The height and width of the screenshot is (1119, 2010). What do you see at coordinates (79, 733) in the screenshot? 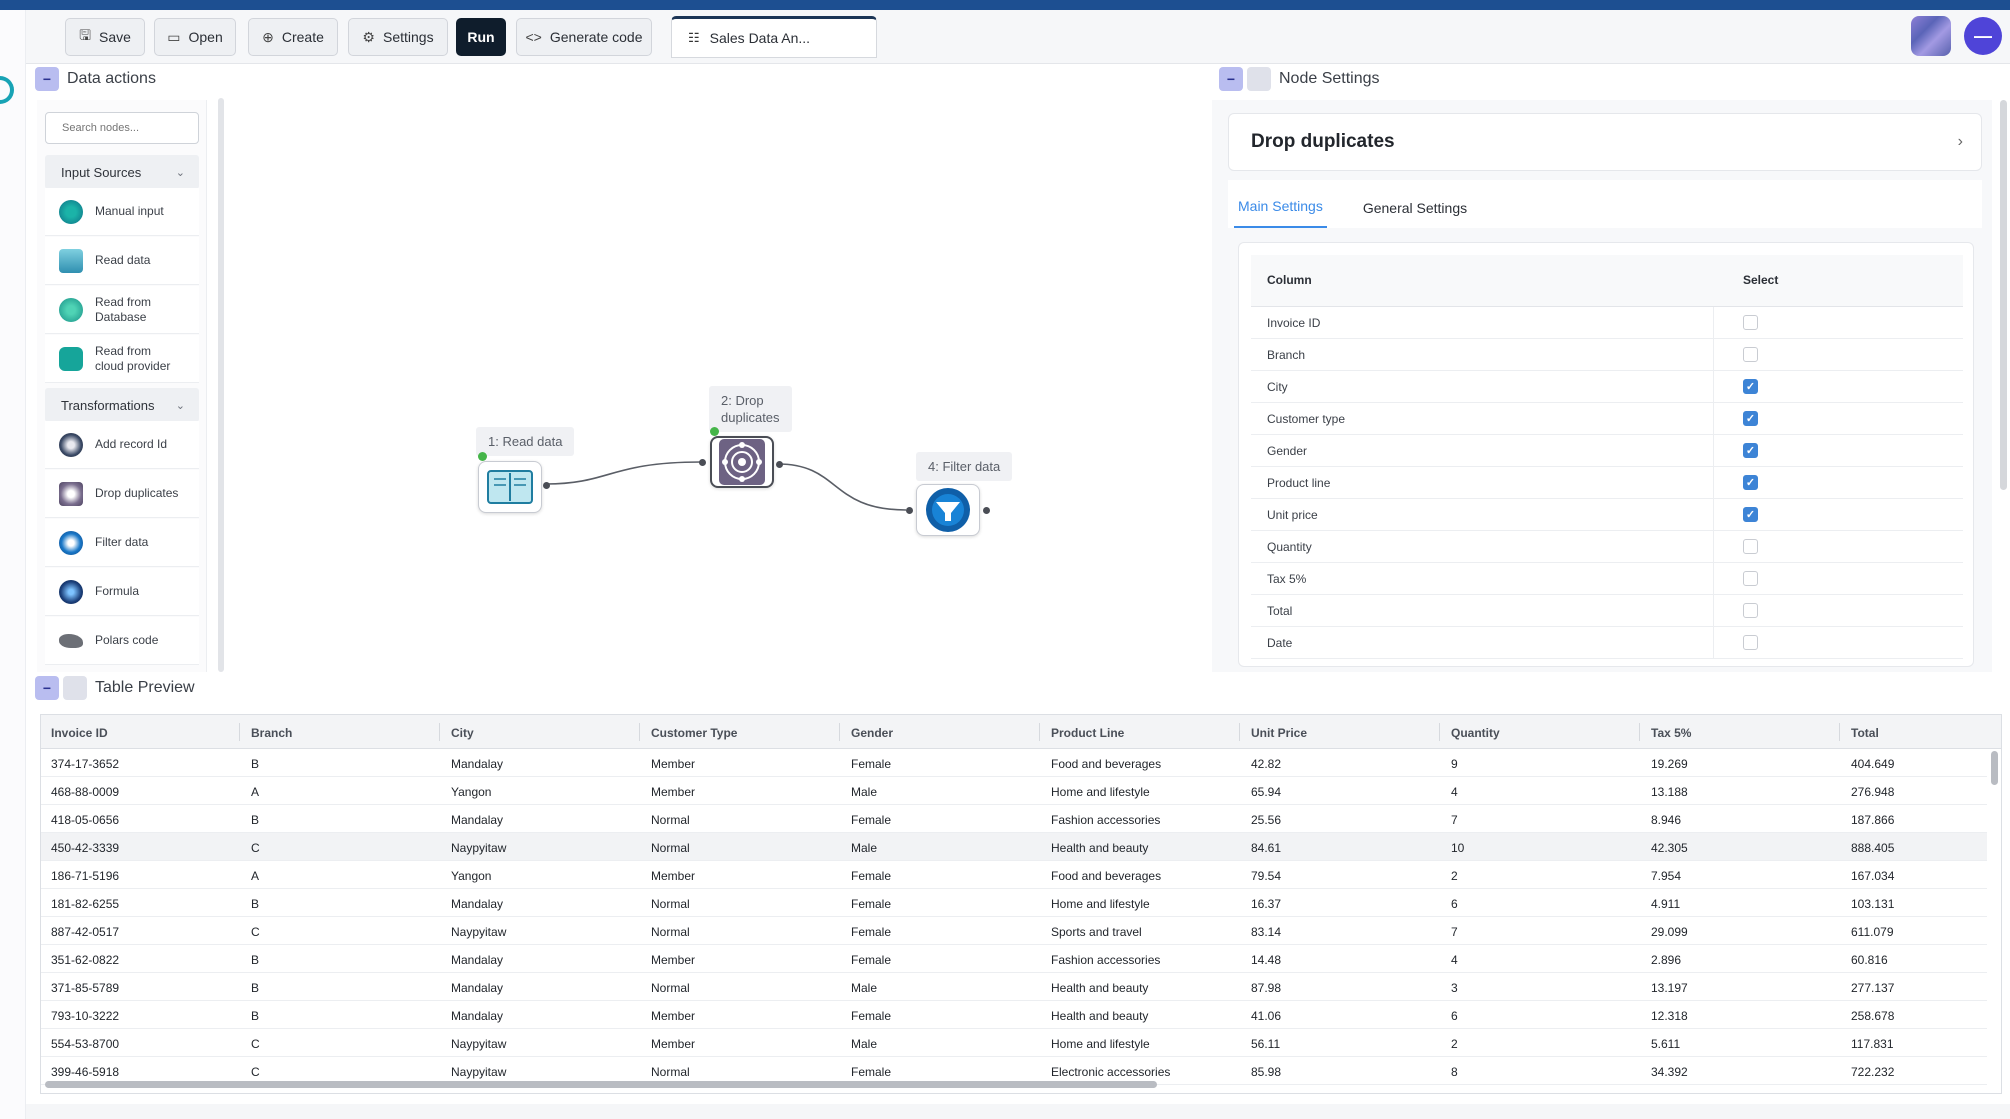
I see `table-column-header: Invoice ID` at bounding box center [79, 733].